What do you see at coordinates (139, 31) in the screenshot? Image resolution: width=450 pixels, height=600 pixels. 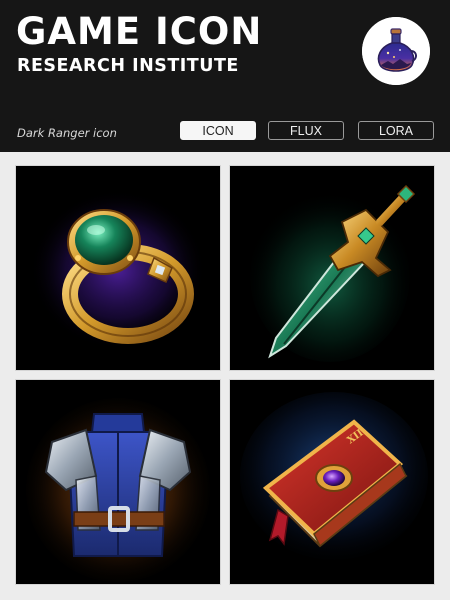 I see `page-title: GAME ICON` at bounding box center [139, 31].